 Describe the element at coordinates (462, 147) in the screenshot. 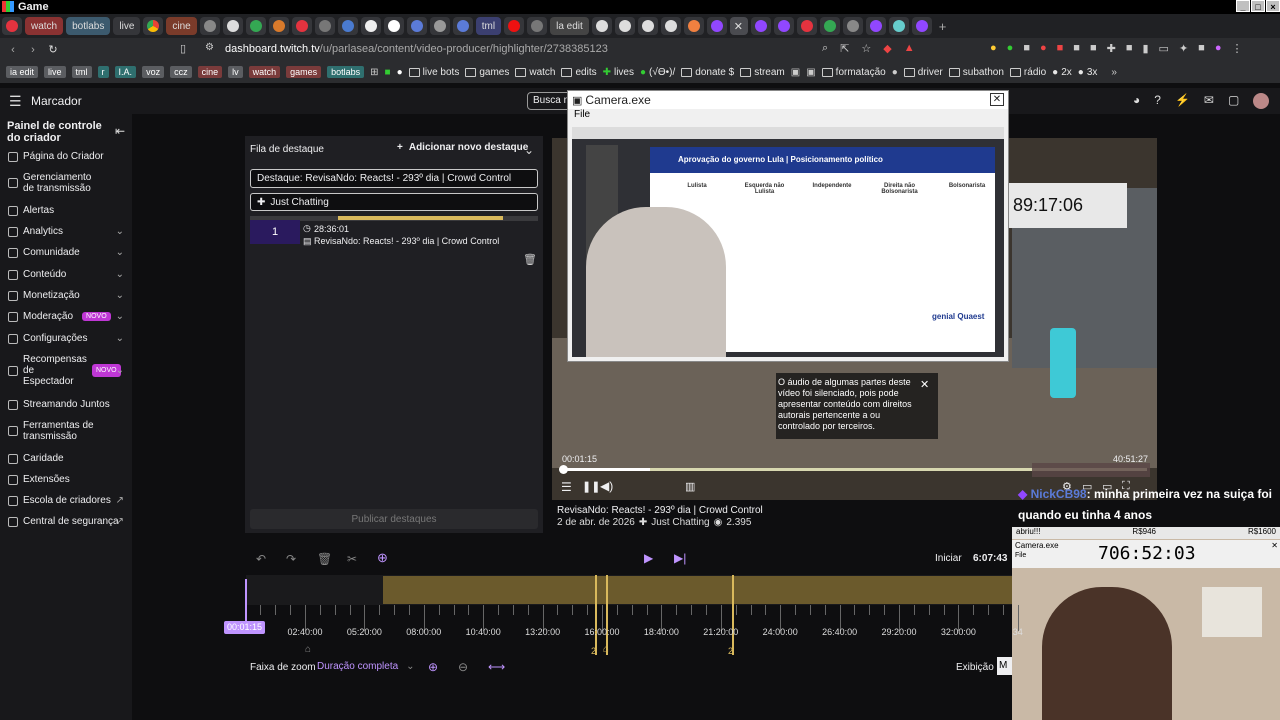

I see `add-highlight-button: + Adicionar novo destaque` at that location.